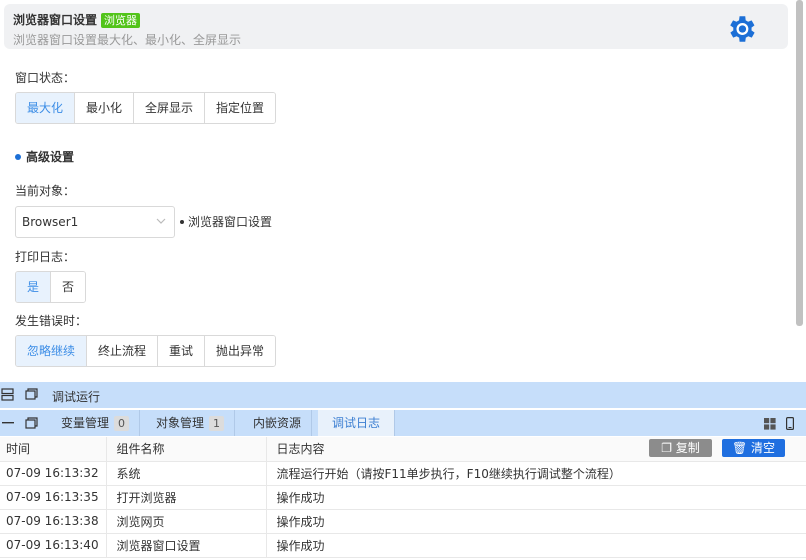 This screenshot has width=806, height=560. I want to click on tab-resources-label: 内嵌资源, so click(277, 423).